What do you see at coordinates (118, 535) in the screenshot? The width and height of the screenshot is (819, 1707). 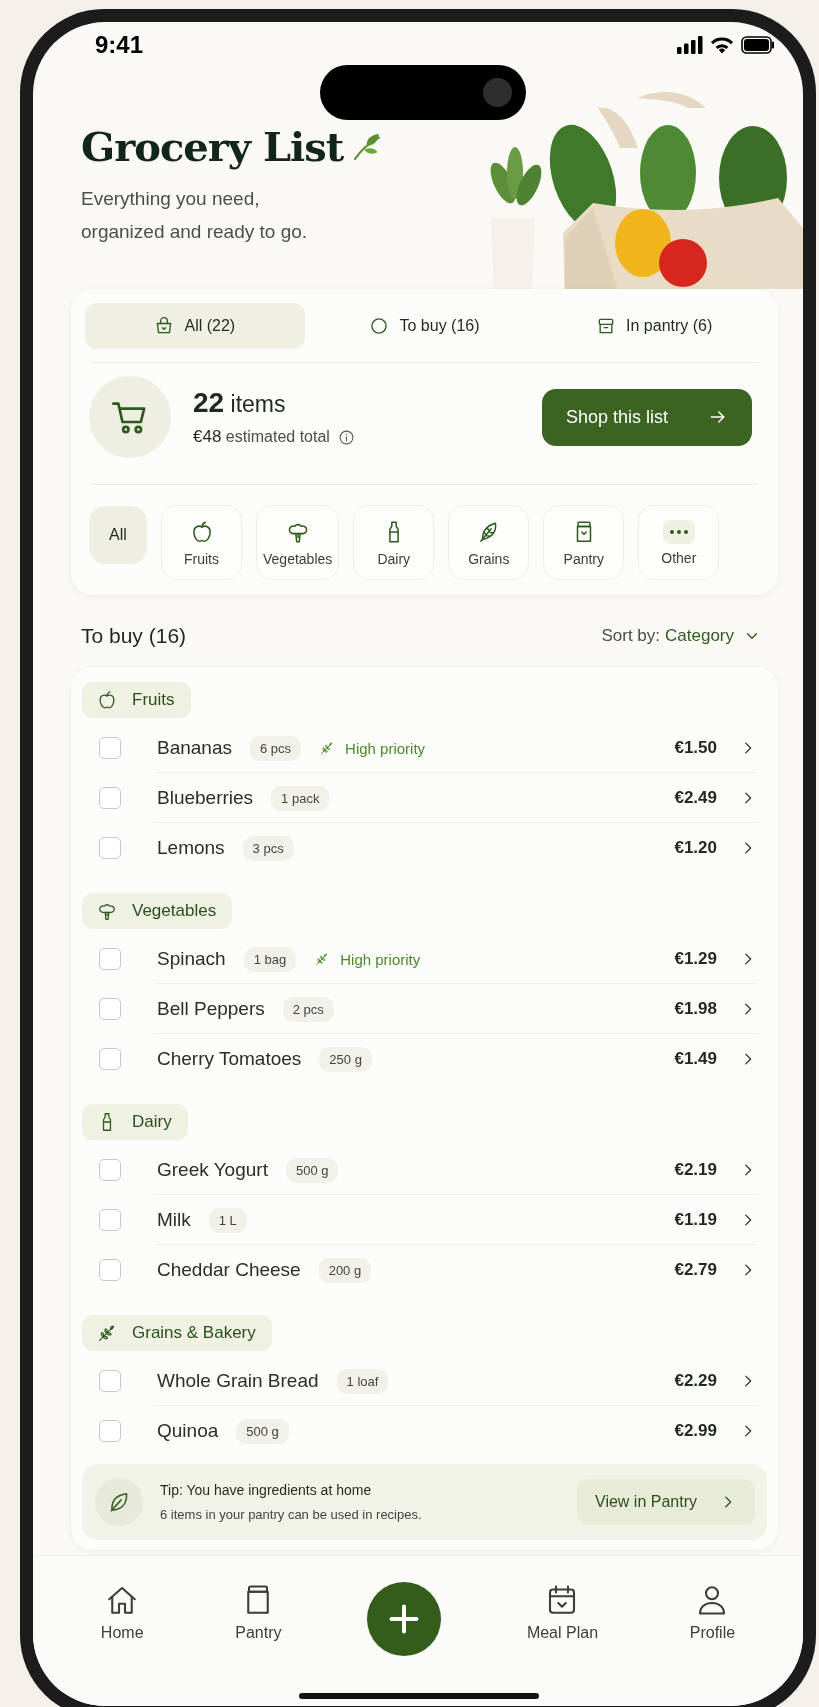 I see `category-chip: All` at bounding box center [118, 535].